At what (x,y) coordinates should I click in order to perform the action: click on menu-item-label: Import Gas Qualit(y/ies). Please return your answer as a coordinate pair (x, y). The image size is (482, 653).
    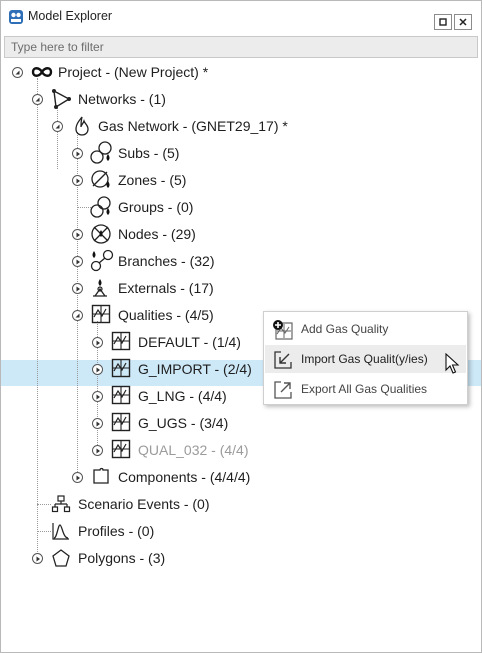
    Looking at the image, I should click on (364, 359).